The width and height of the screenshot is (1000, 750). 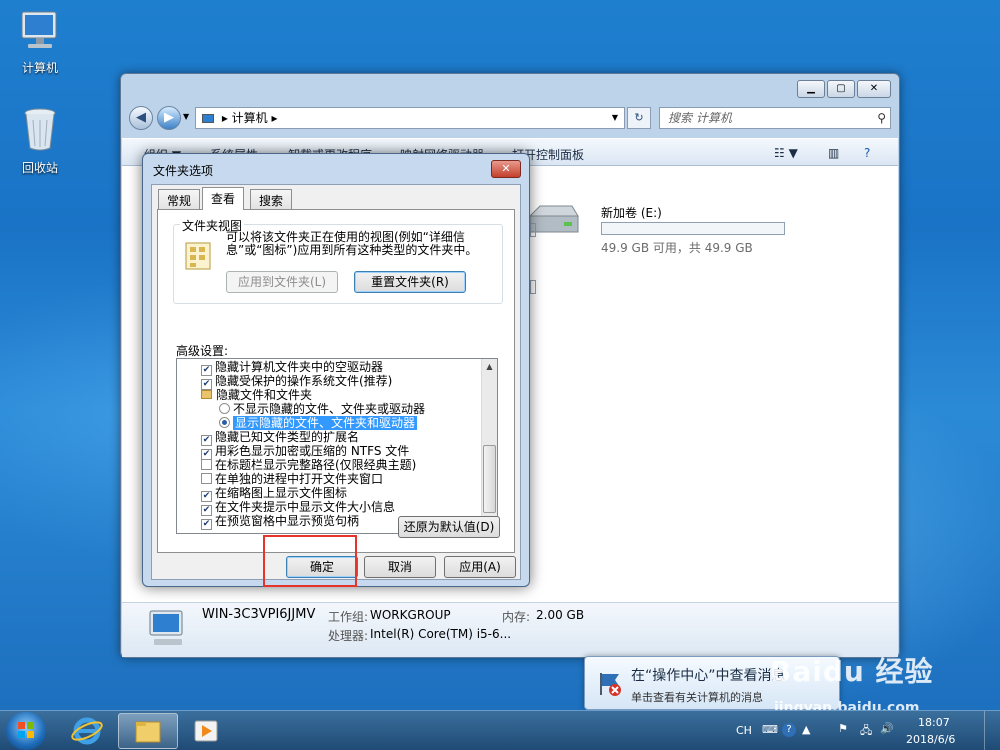 What do you see at coordinates (843, 728) in the screenshot?
I see `action-center-icon: ⚑` at bounding box center [843, 728].